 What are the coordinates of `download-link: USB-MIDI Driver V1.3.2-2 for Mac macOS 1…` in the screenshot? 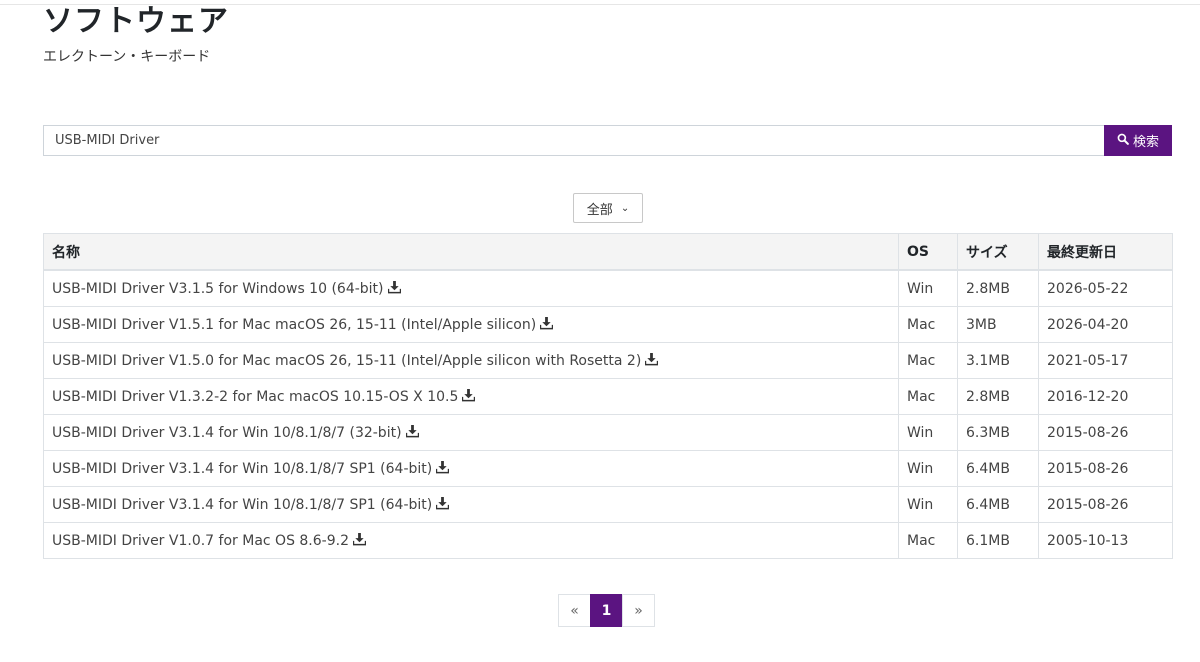 It's located at (264, 396).